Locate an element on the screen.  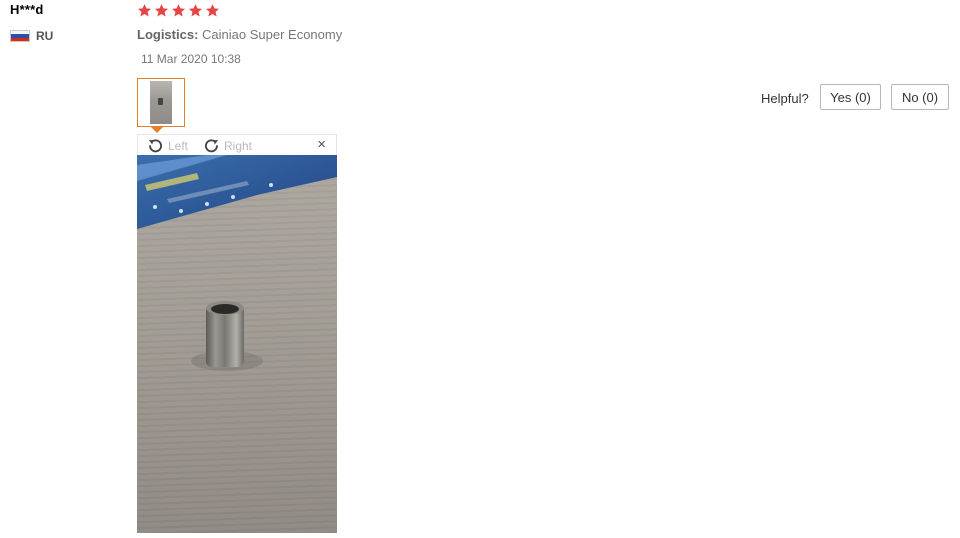
rotate-left-icon is located at coordinates (155, 146).